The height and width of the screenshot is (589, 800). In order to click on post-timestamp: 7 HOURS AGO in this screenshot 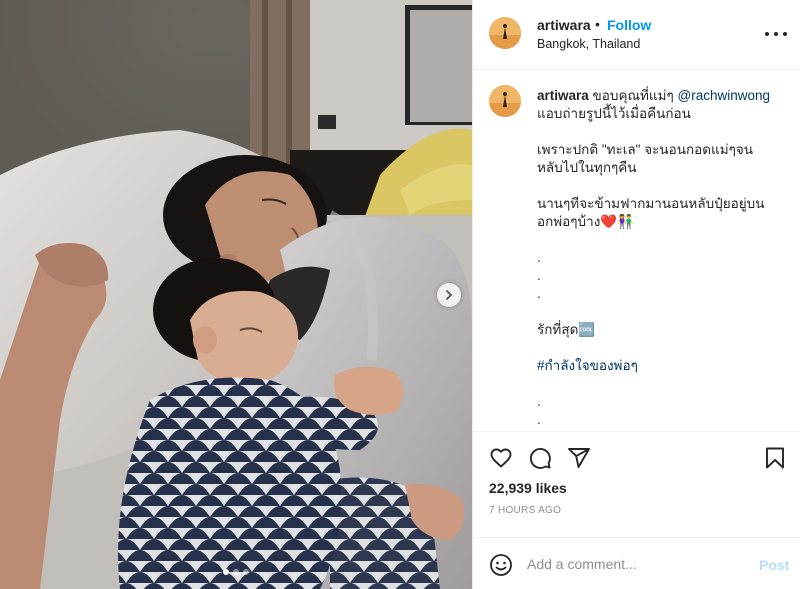, I will do `click(525, 510)`.